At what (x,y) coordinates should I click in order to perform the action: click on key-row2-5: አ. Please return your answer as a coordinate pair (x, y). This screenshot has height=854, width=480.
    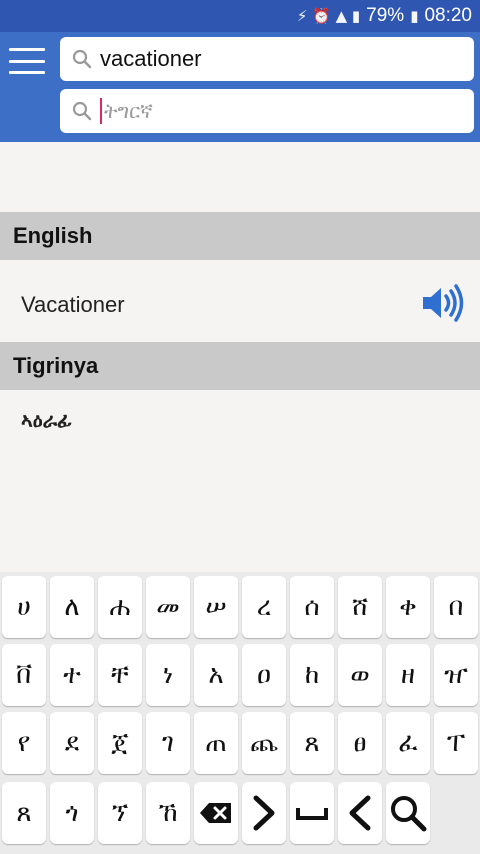
    Looking at the image, I should click on (216, 675).